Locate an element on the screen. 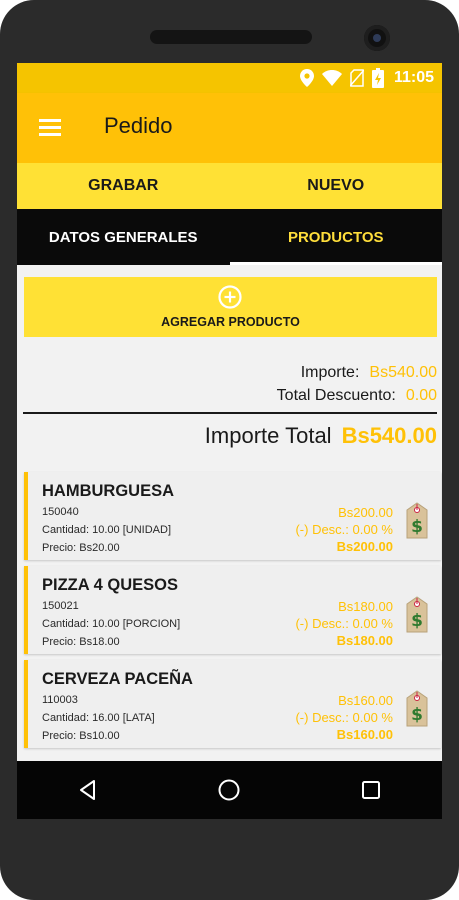 This screenshot has height=900, width=459. tab-general-data: DATOS GENERALES is located at coordinates (123, 237).